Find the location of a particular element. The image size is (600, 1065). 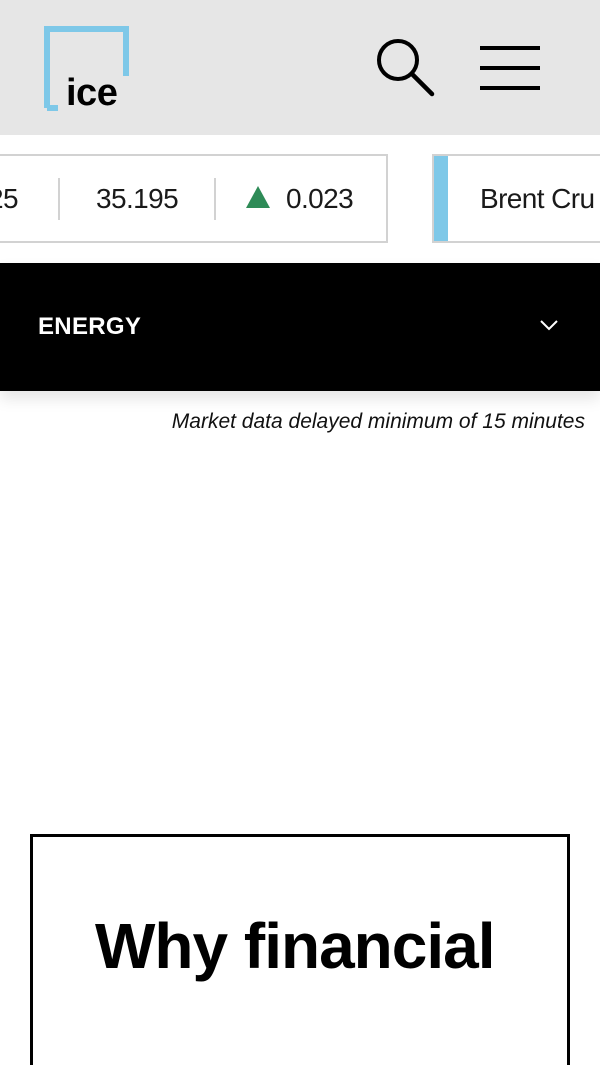

ticker-change: 0.023 is located at coordinates (320, 198).